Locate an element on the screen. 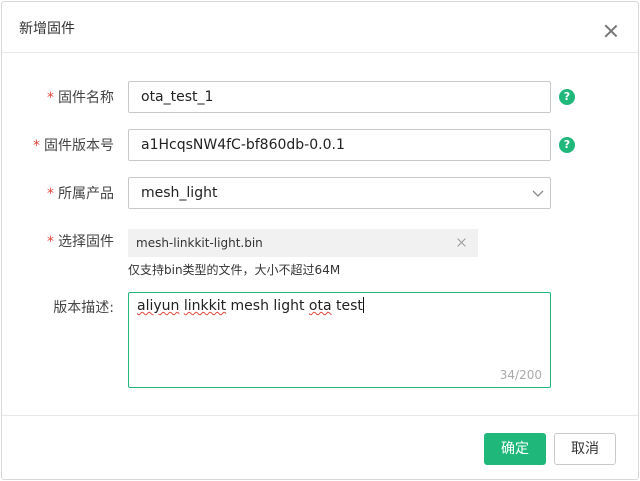 Image resolution: width=640 pixels, height=481 pixels. cancel-button: 取消 is located at coordinates (585, 449).